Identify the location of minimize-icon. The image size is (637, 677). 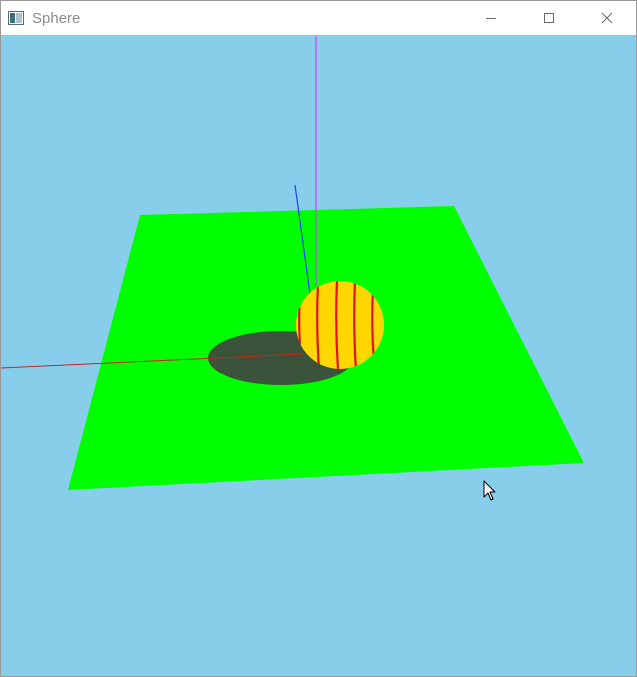
(491, 18).